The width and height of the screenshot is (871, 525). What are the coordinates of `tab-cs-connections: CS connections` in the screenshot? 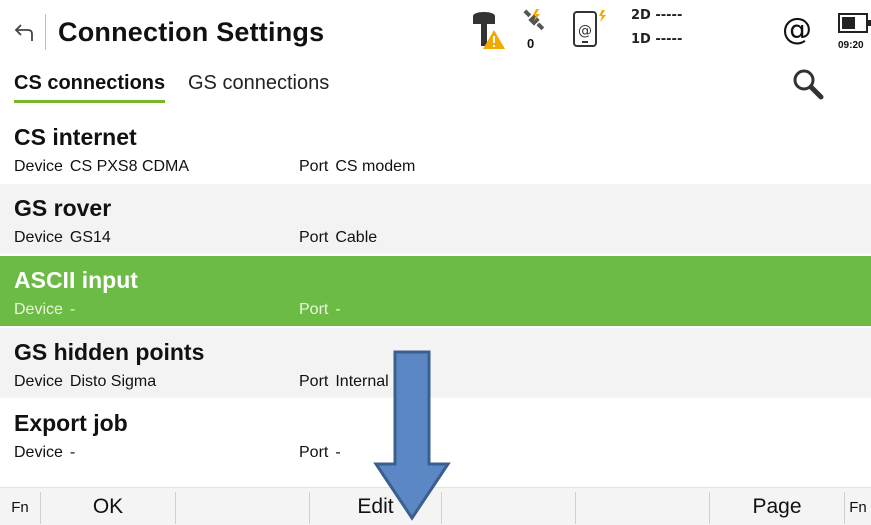 It's located at (90, 86).